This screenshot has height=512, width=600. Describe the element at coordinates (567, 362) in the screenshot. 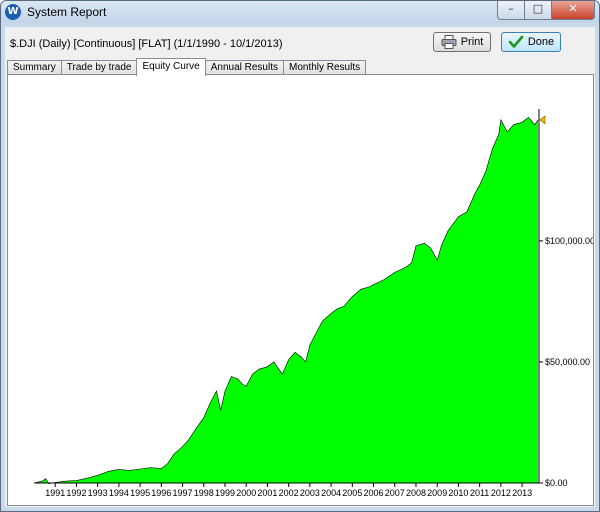

I see `y-tick-label: $50,000.00` at that location.